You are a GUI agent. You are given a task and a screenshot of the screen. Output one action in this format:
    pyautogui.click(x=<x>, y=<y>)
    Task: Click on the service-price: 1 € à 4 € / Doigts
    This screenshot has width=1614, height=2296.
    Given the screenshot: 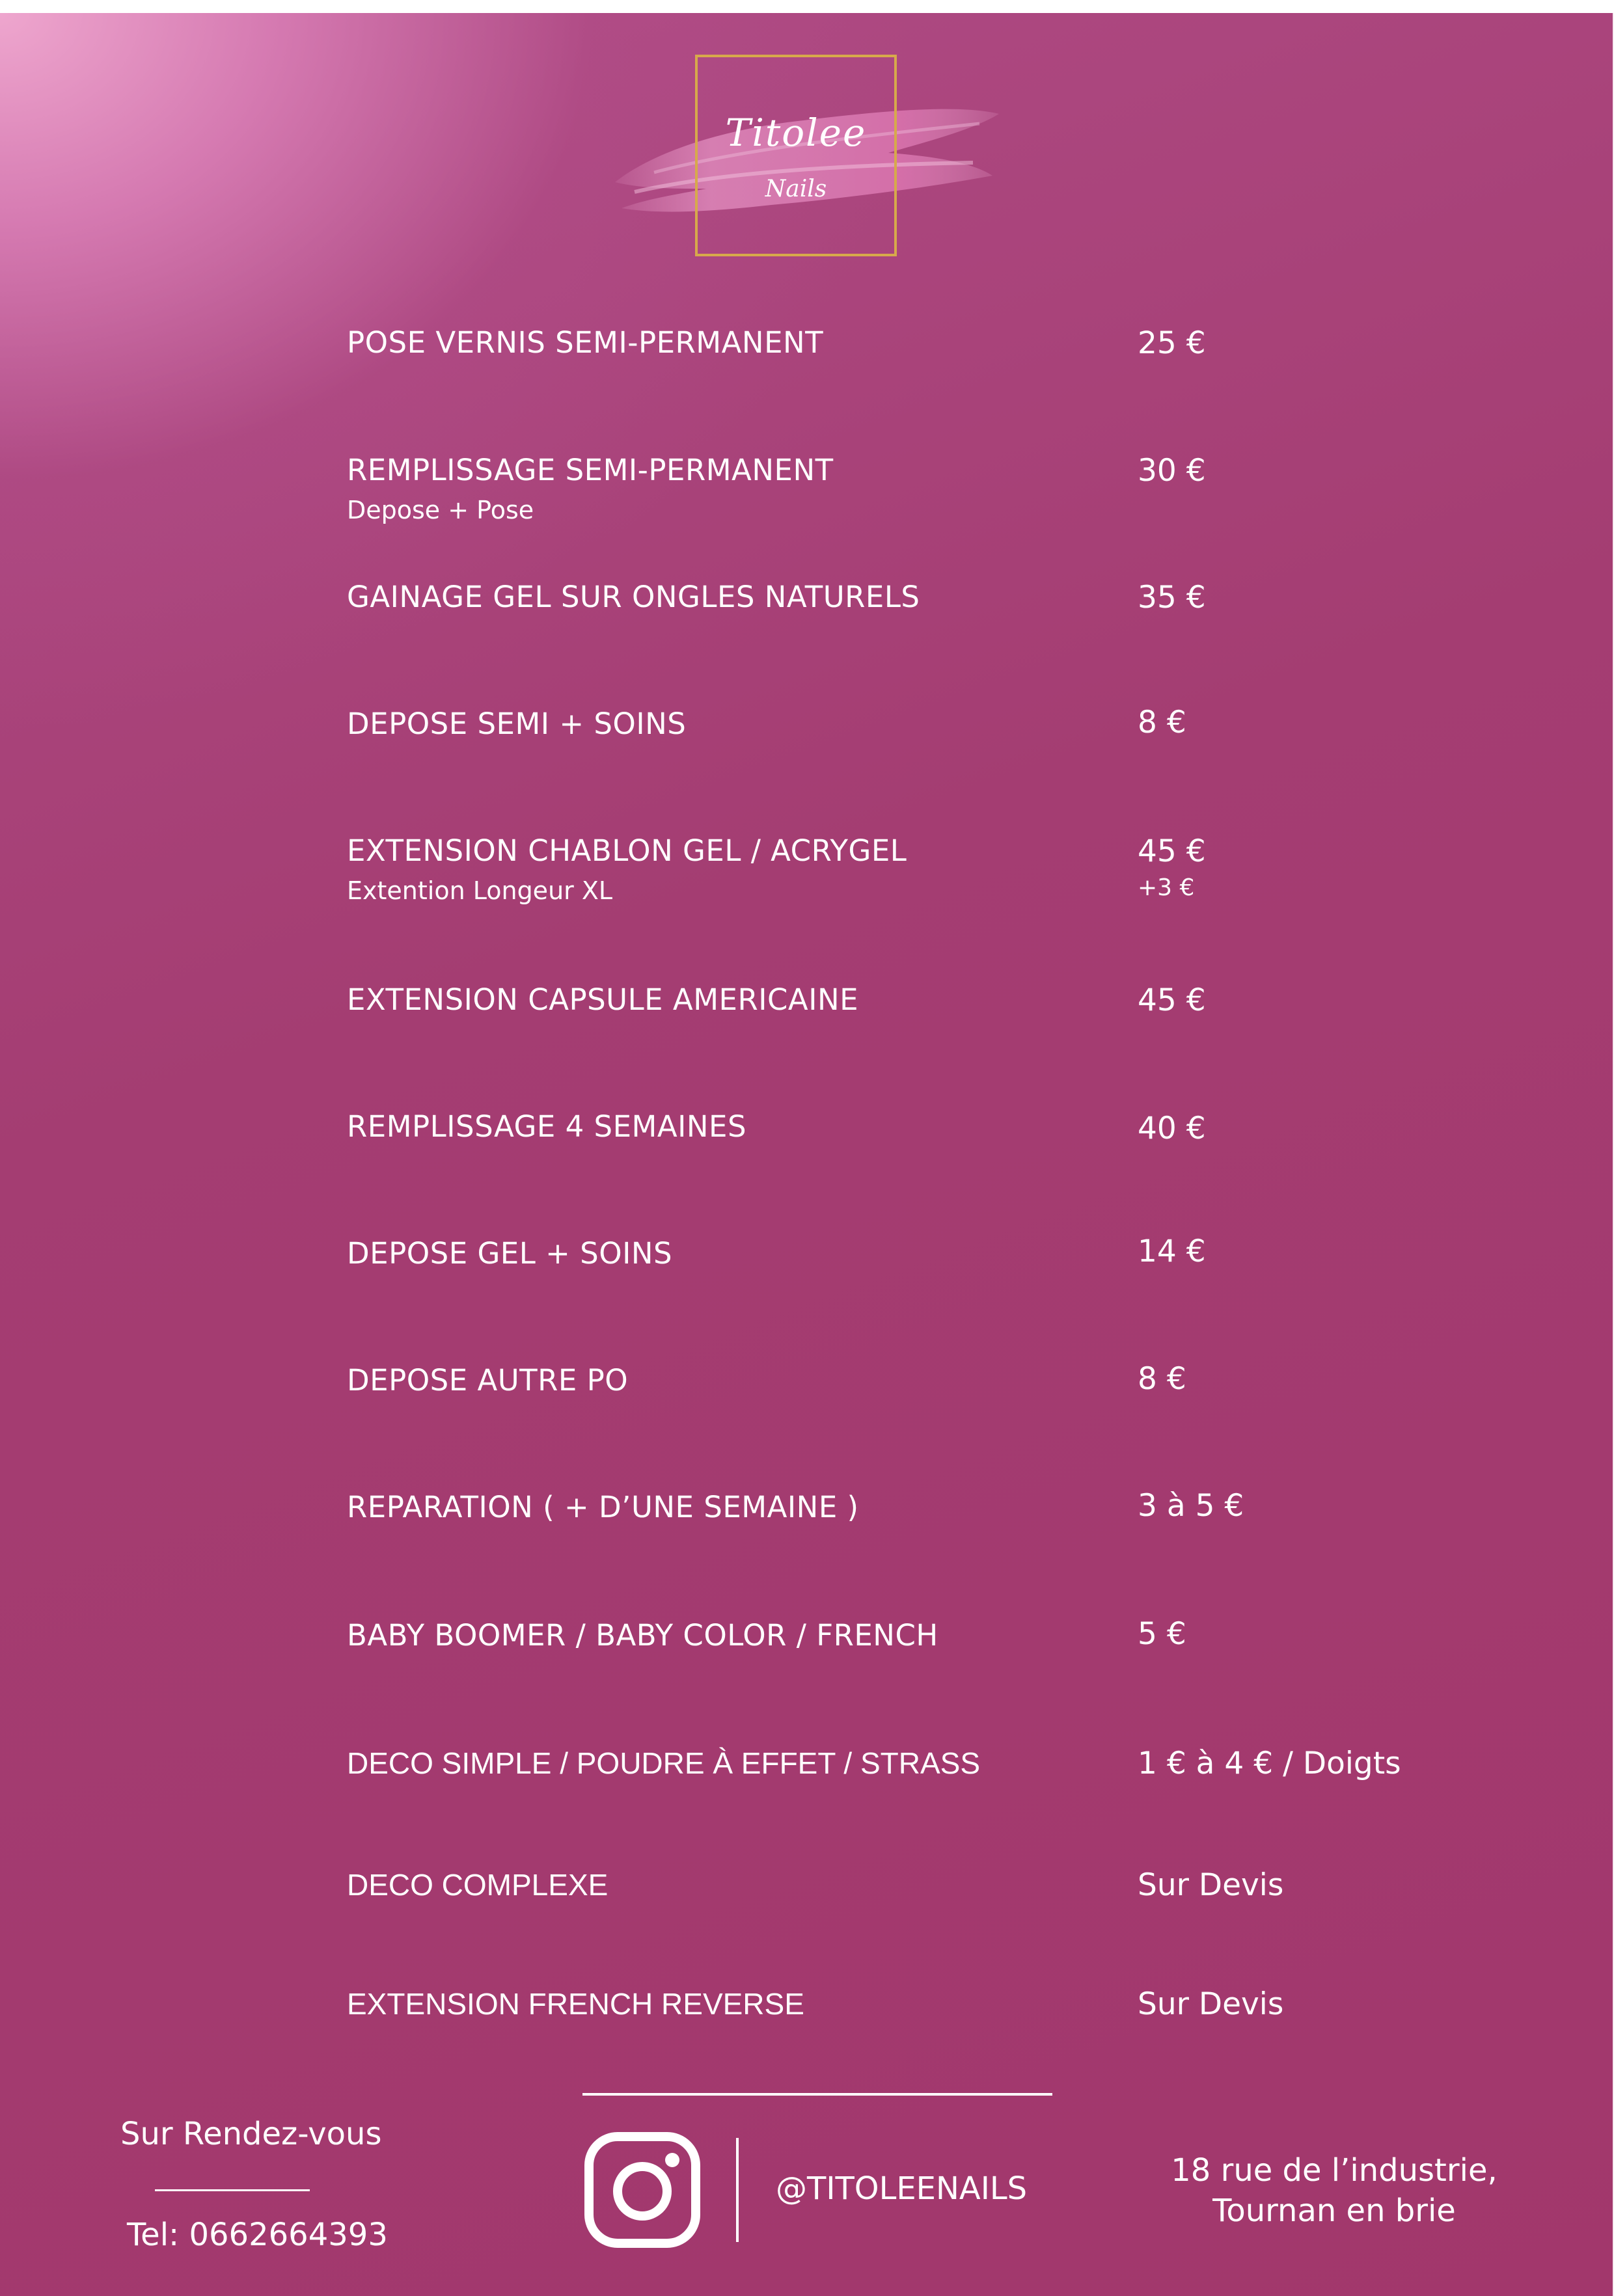 What is the action you would take?
    pyautogui.click(x=1269, y=1763)
    